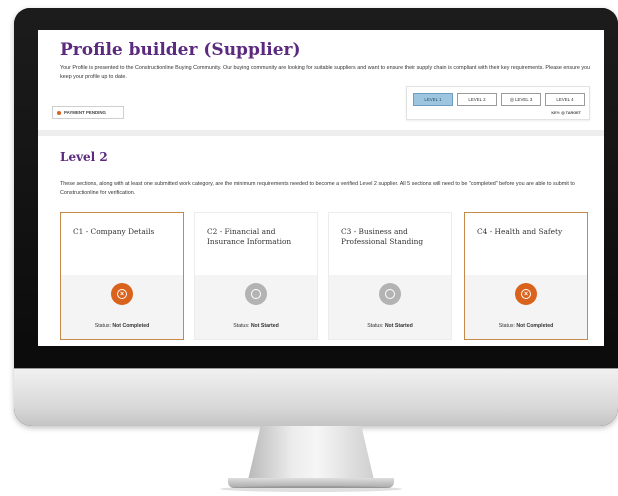 Image resolution: width=618 pixels, height=496 pixels. What do you see at coordinates (563, 113) in the screenshot?
I see `key-target-icon: ◎` at bounding box center [563, 113].